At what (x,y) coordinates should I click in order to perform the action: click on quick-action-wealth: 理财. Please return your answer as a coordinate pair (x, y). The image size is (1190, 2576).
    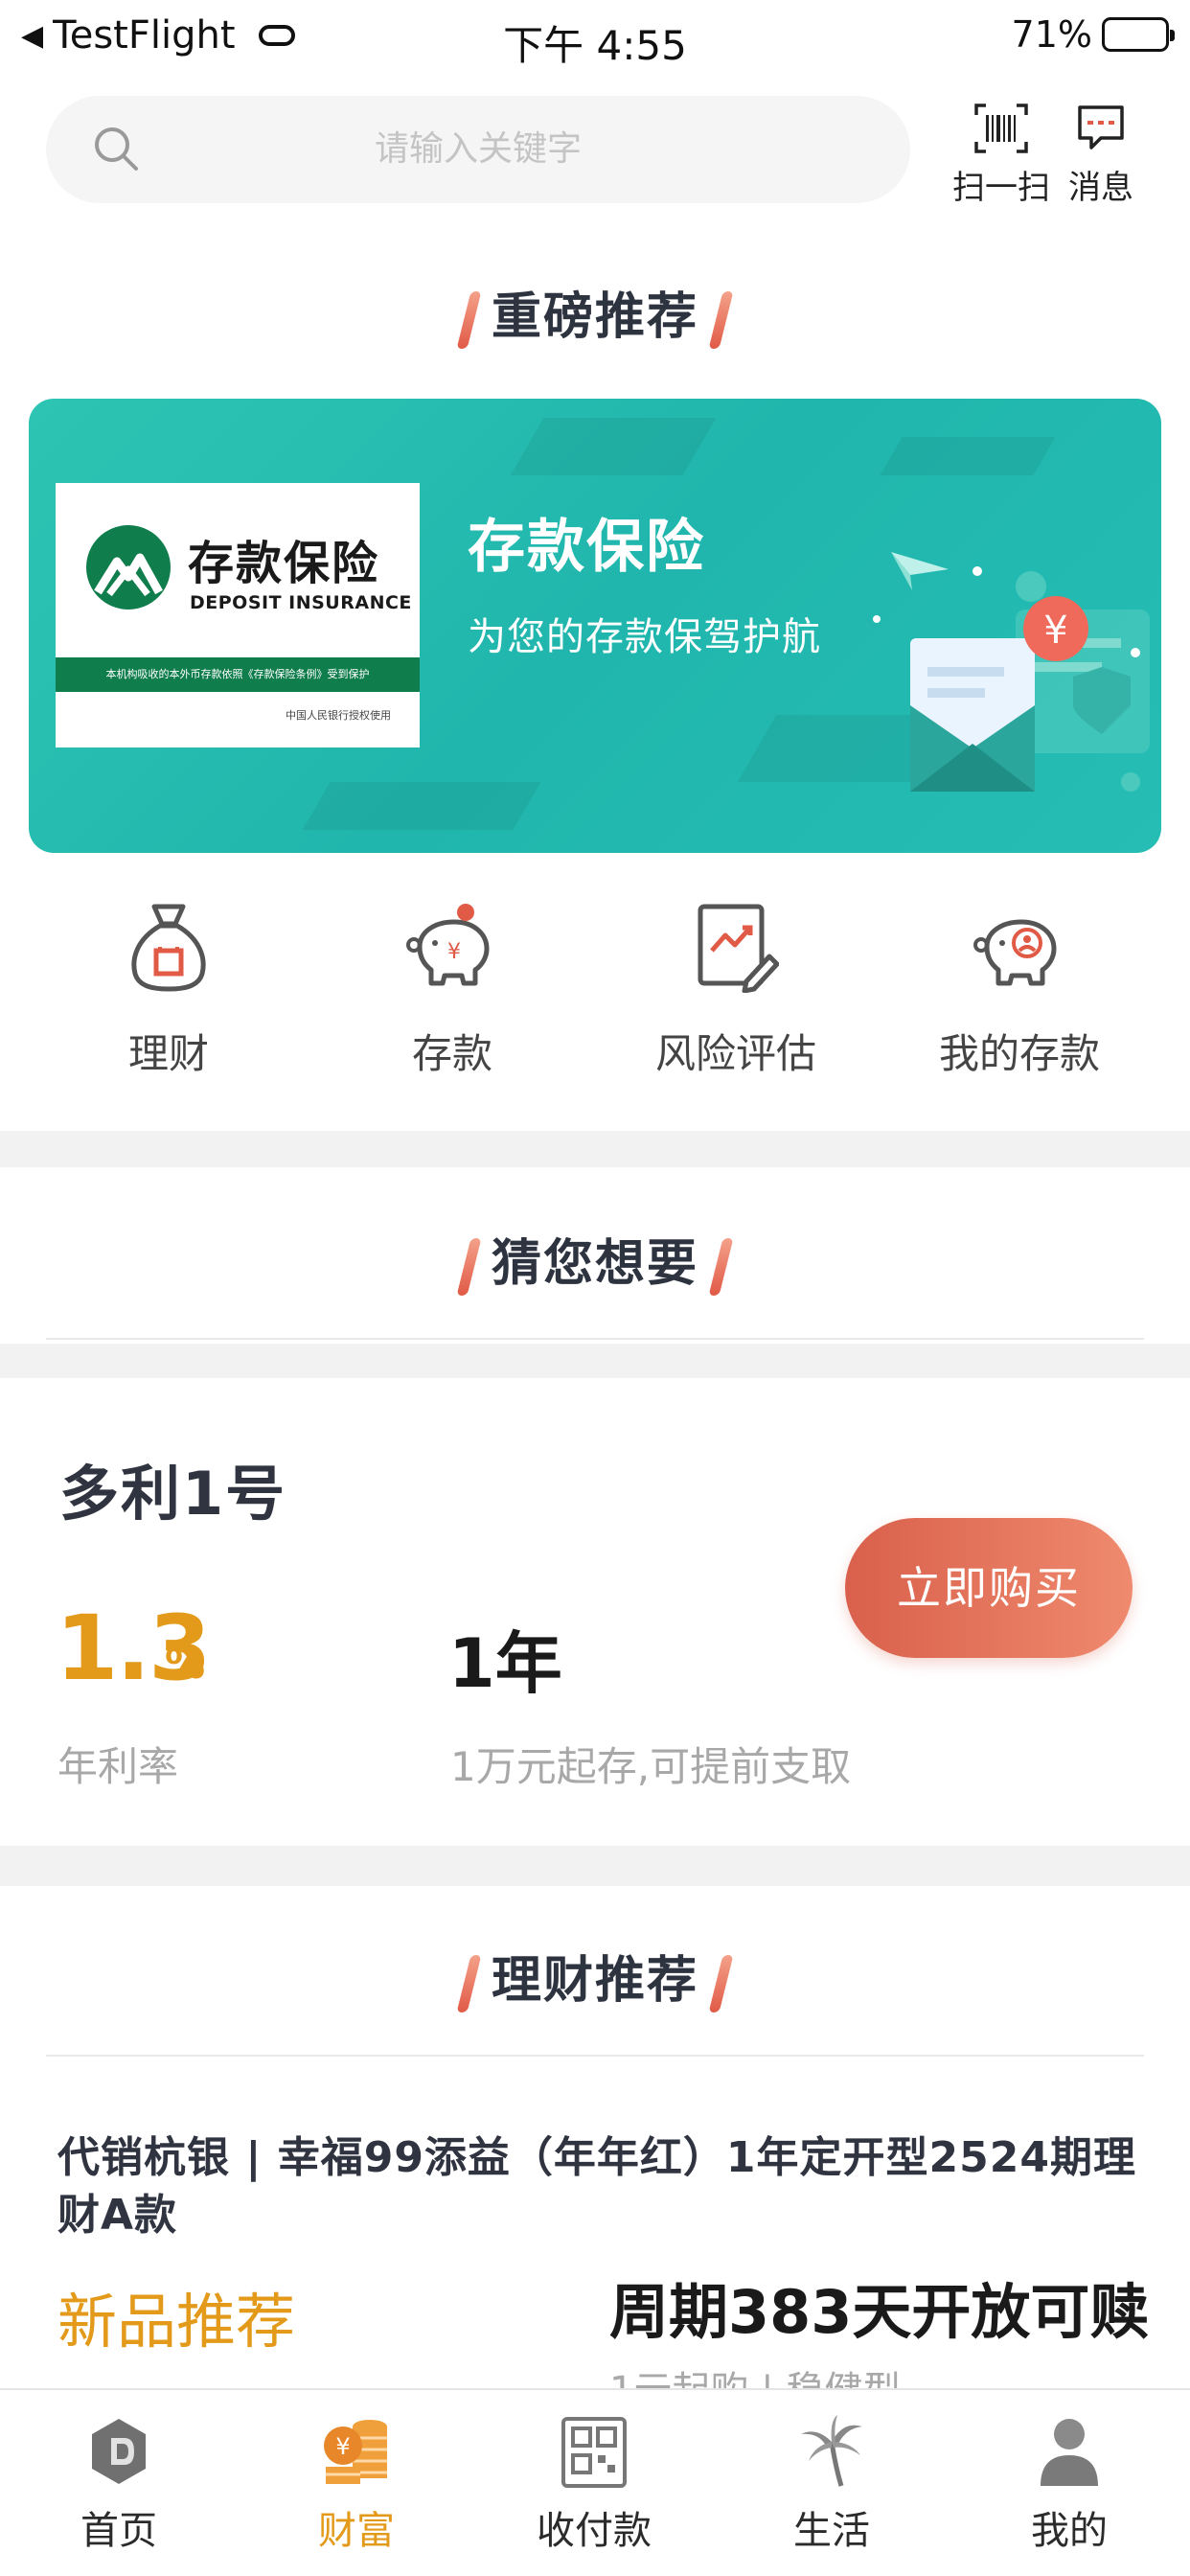
    Looking at the image, I should click on (168, 990).